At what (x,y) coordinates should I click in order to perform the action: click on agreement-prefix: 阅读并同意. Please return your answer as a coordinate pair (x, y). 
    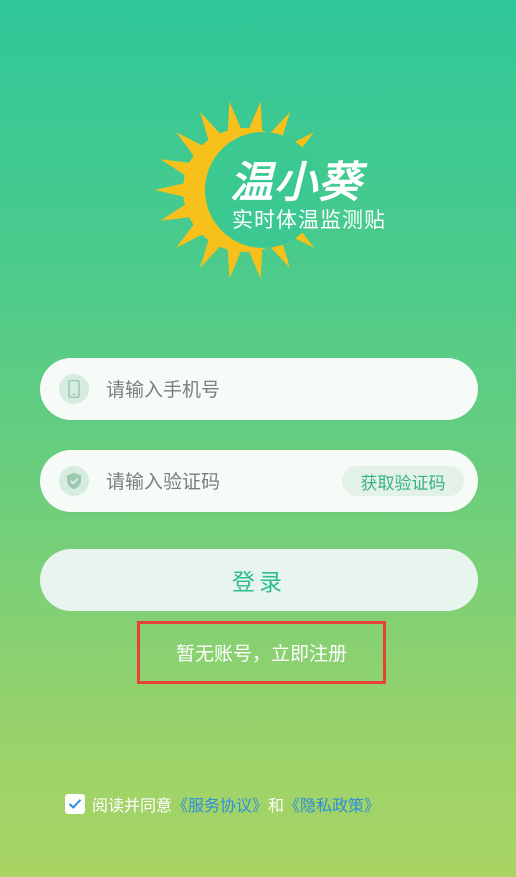
    Looking at the image, I should click on (132, 805).